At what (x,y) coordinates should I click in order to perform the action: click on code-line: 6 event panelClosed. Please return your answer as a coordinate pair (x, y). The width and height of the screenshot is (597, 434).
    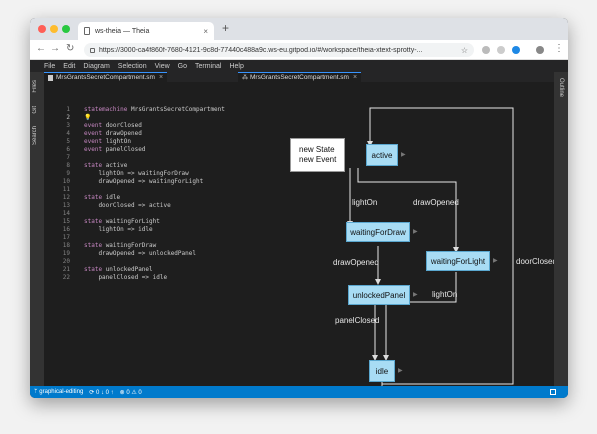
    Looking at the image, I should click on (134, 150).